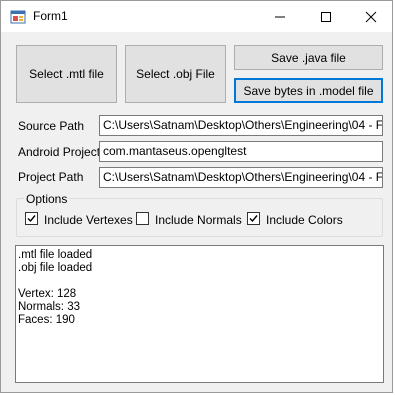 Image resolution: width=395 pixels, height=395 pixels. What do you see at coordinates (198, 220) in the screenshot?
I see `include-normals-label: Include Normals` at bounding box center [198, 220].